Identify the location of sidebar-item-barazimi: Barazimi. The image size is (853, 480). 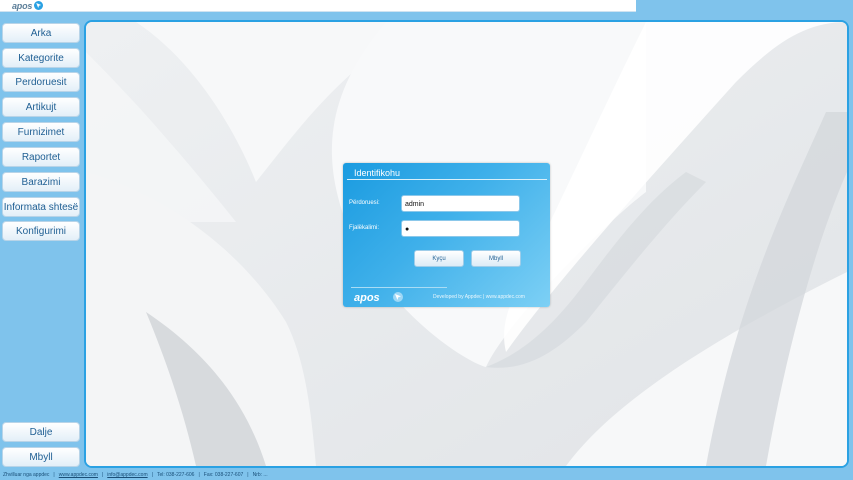
(41, 182).